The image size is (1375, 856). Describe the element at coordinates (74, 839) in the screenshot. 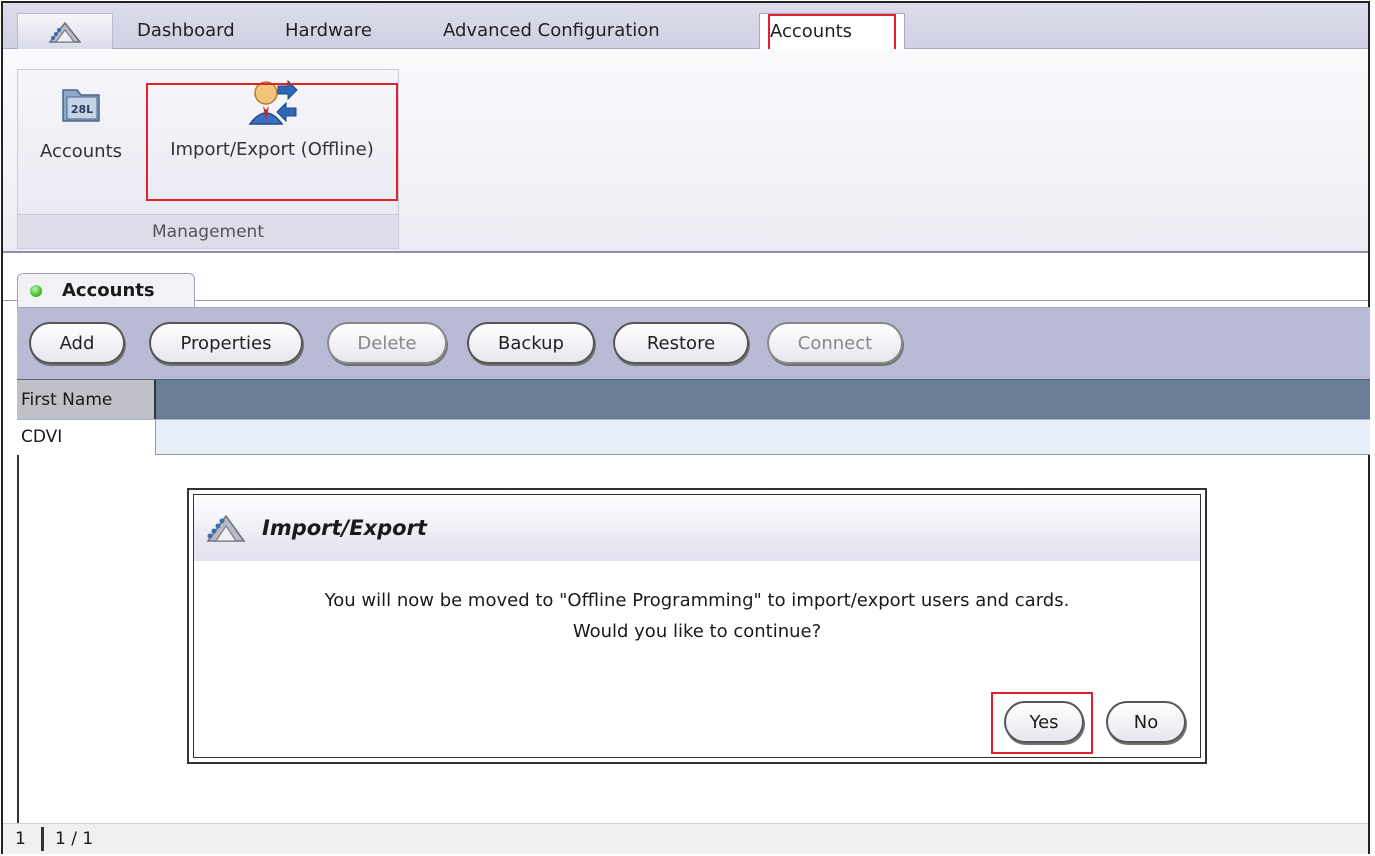

I see `page-indicator: 1 / 1` at that location.